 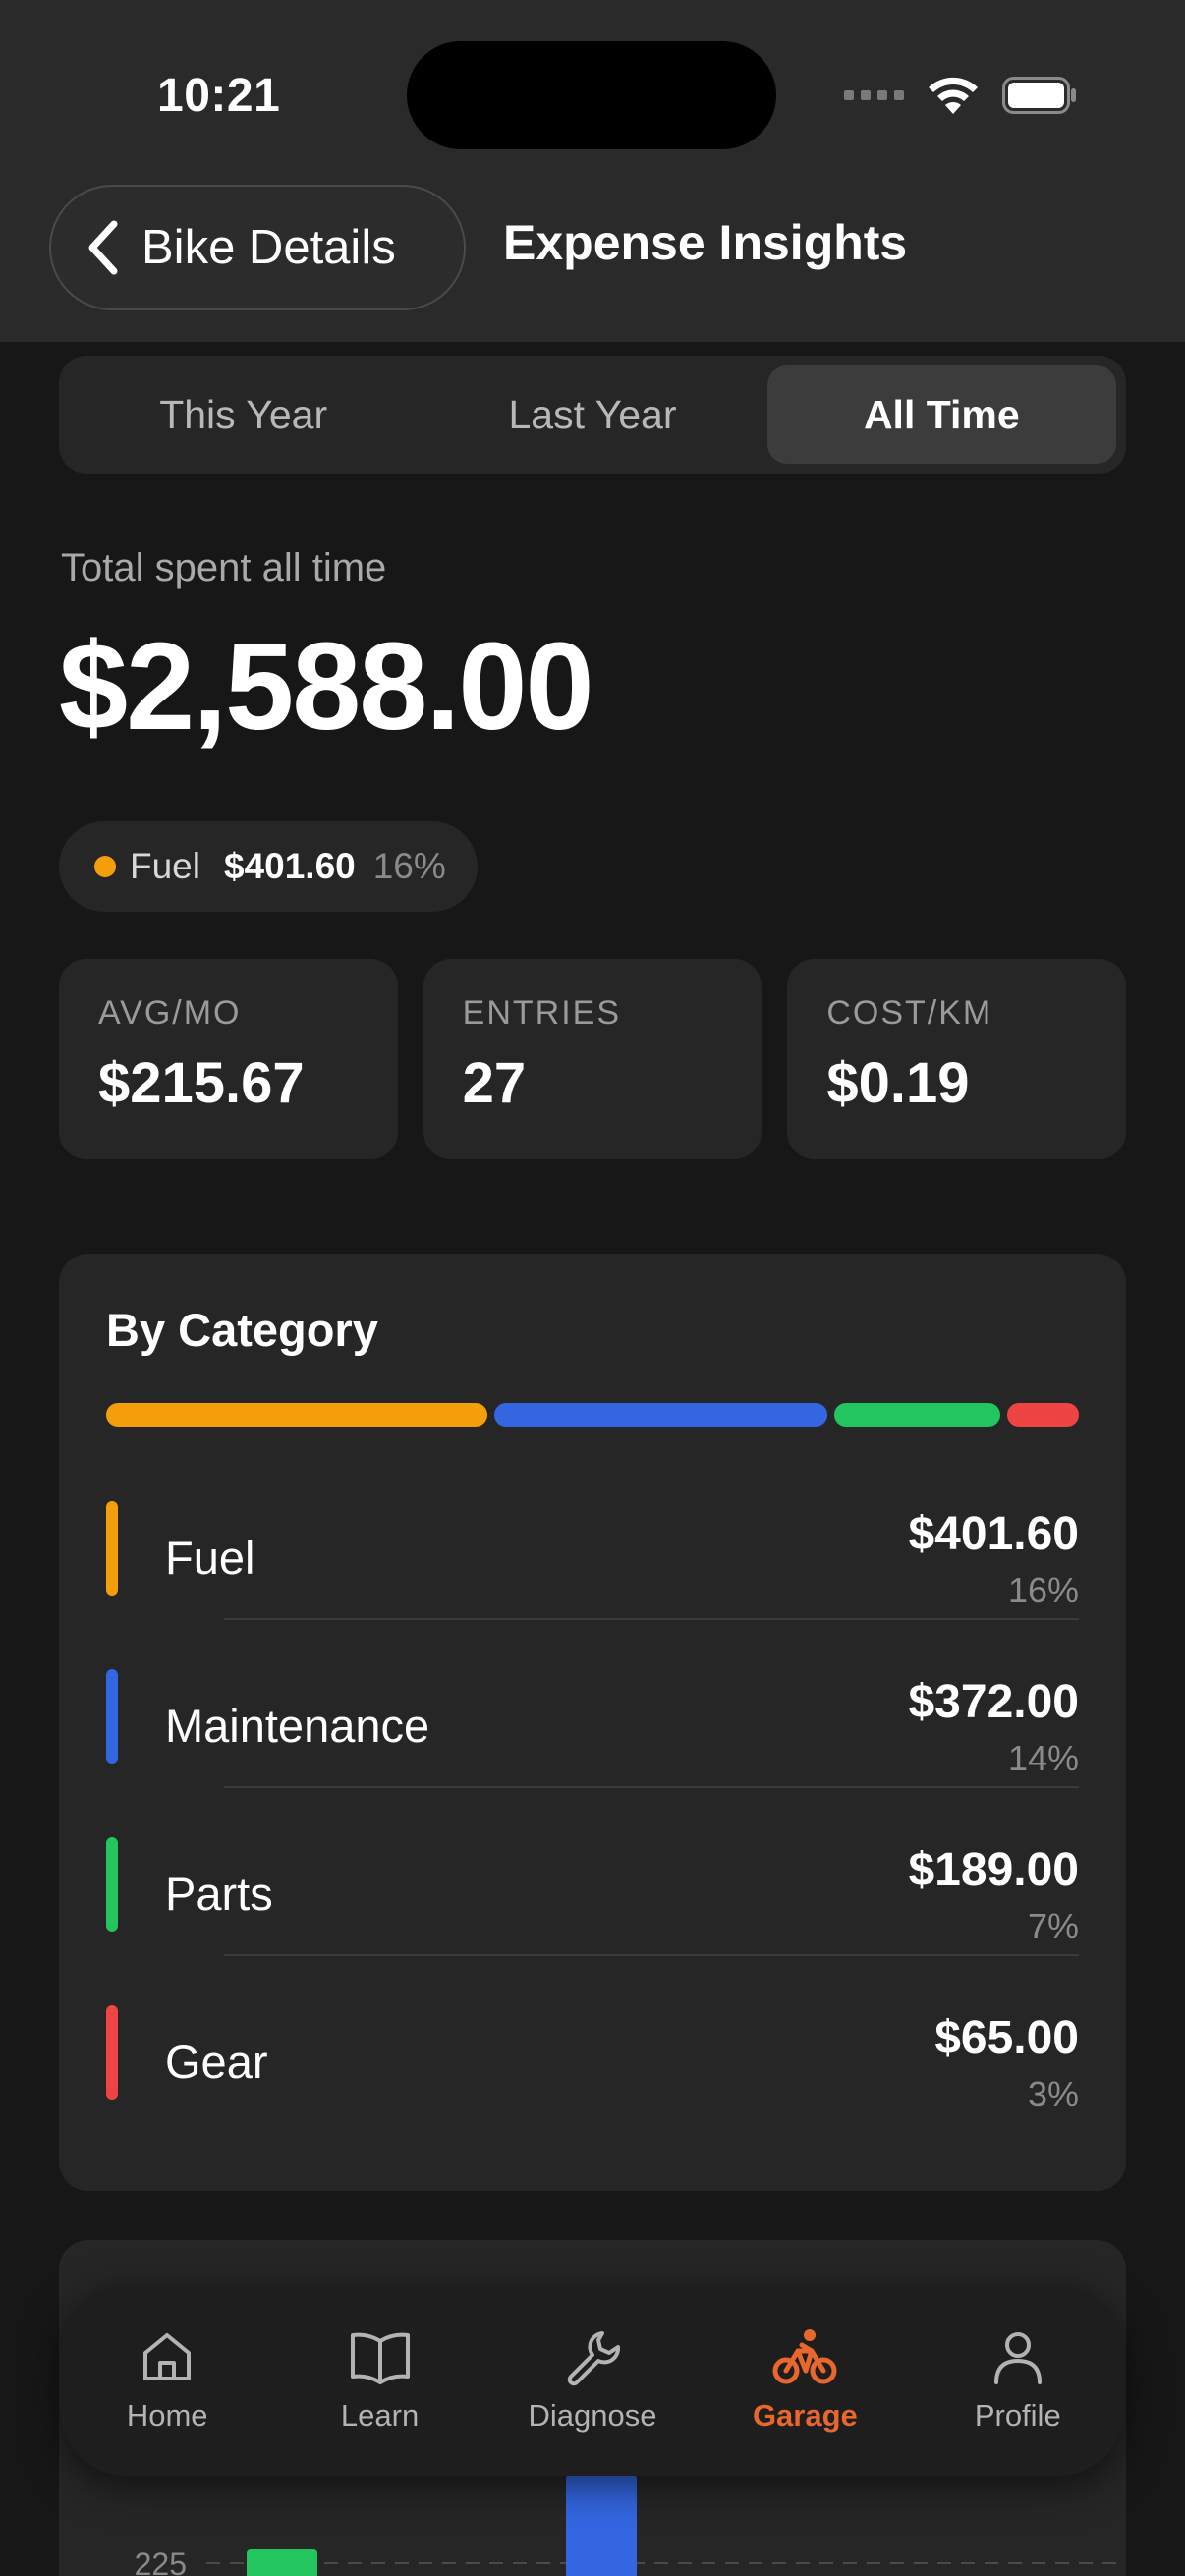 What do you see at coordinates (210, 1558) in the screenshot?
I see `category-name: Fuel` at bounding box center [210, 1558].